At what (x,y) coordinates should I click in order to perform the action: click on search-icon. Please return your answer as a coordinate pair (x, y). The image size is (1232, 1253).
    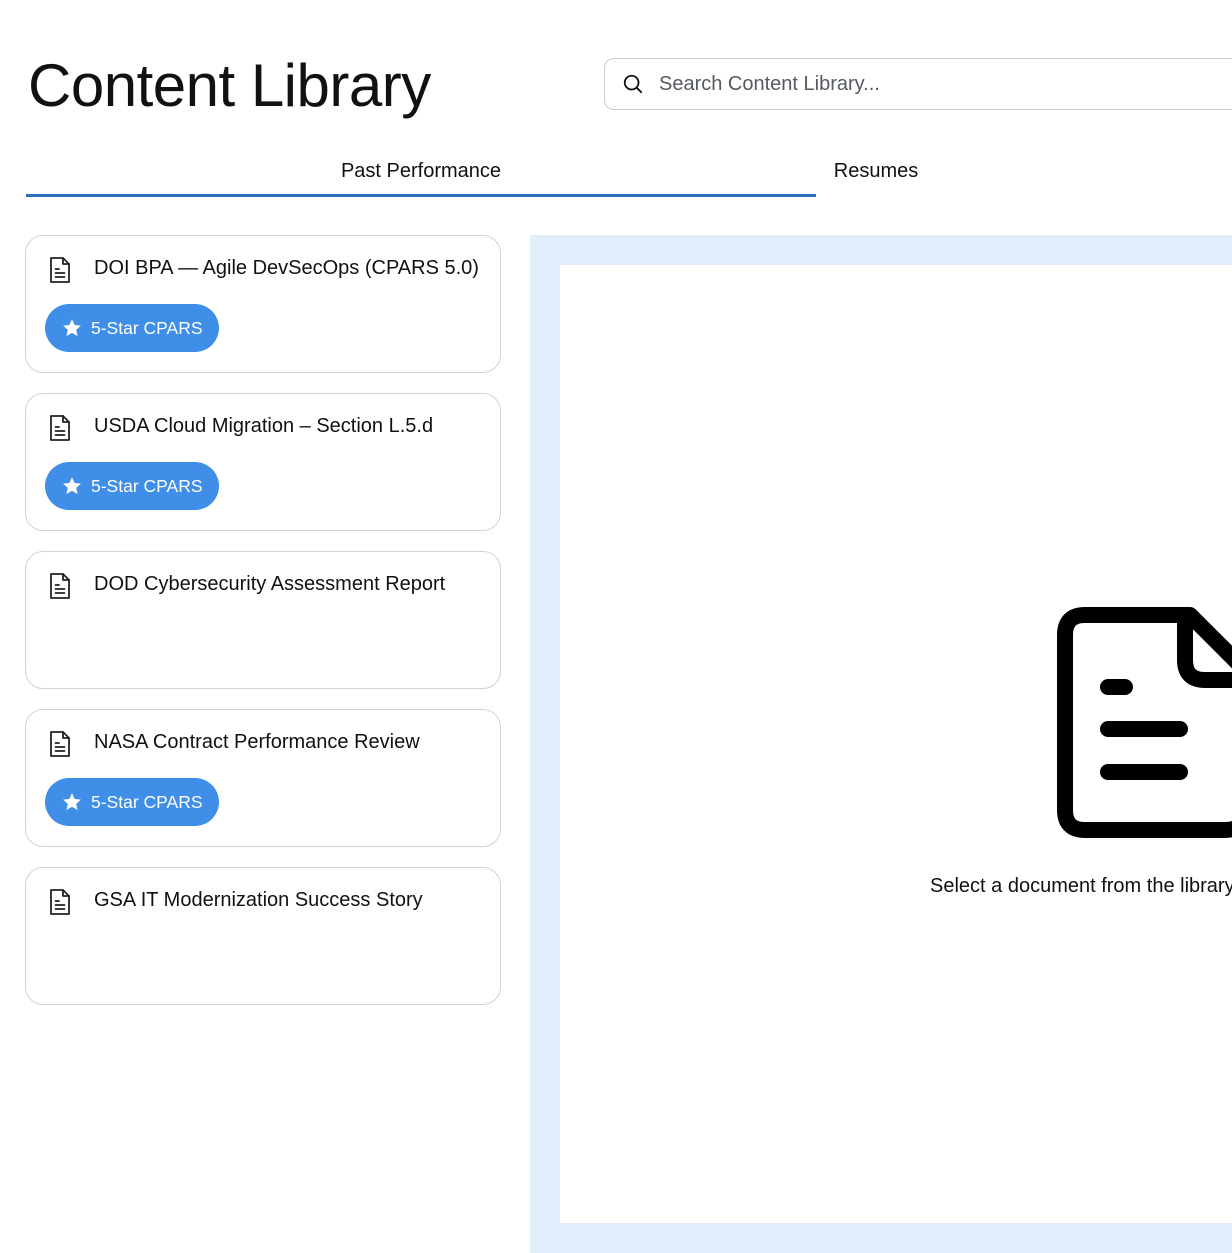
    Looking at the image, I should click on (633, 84).